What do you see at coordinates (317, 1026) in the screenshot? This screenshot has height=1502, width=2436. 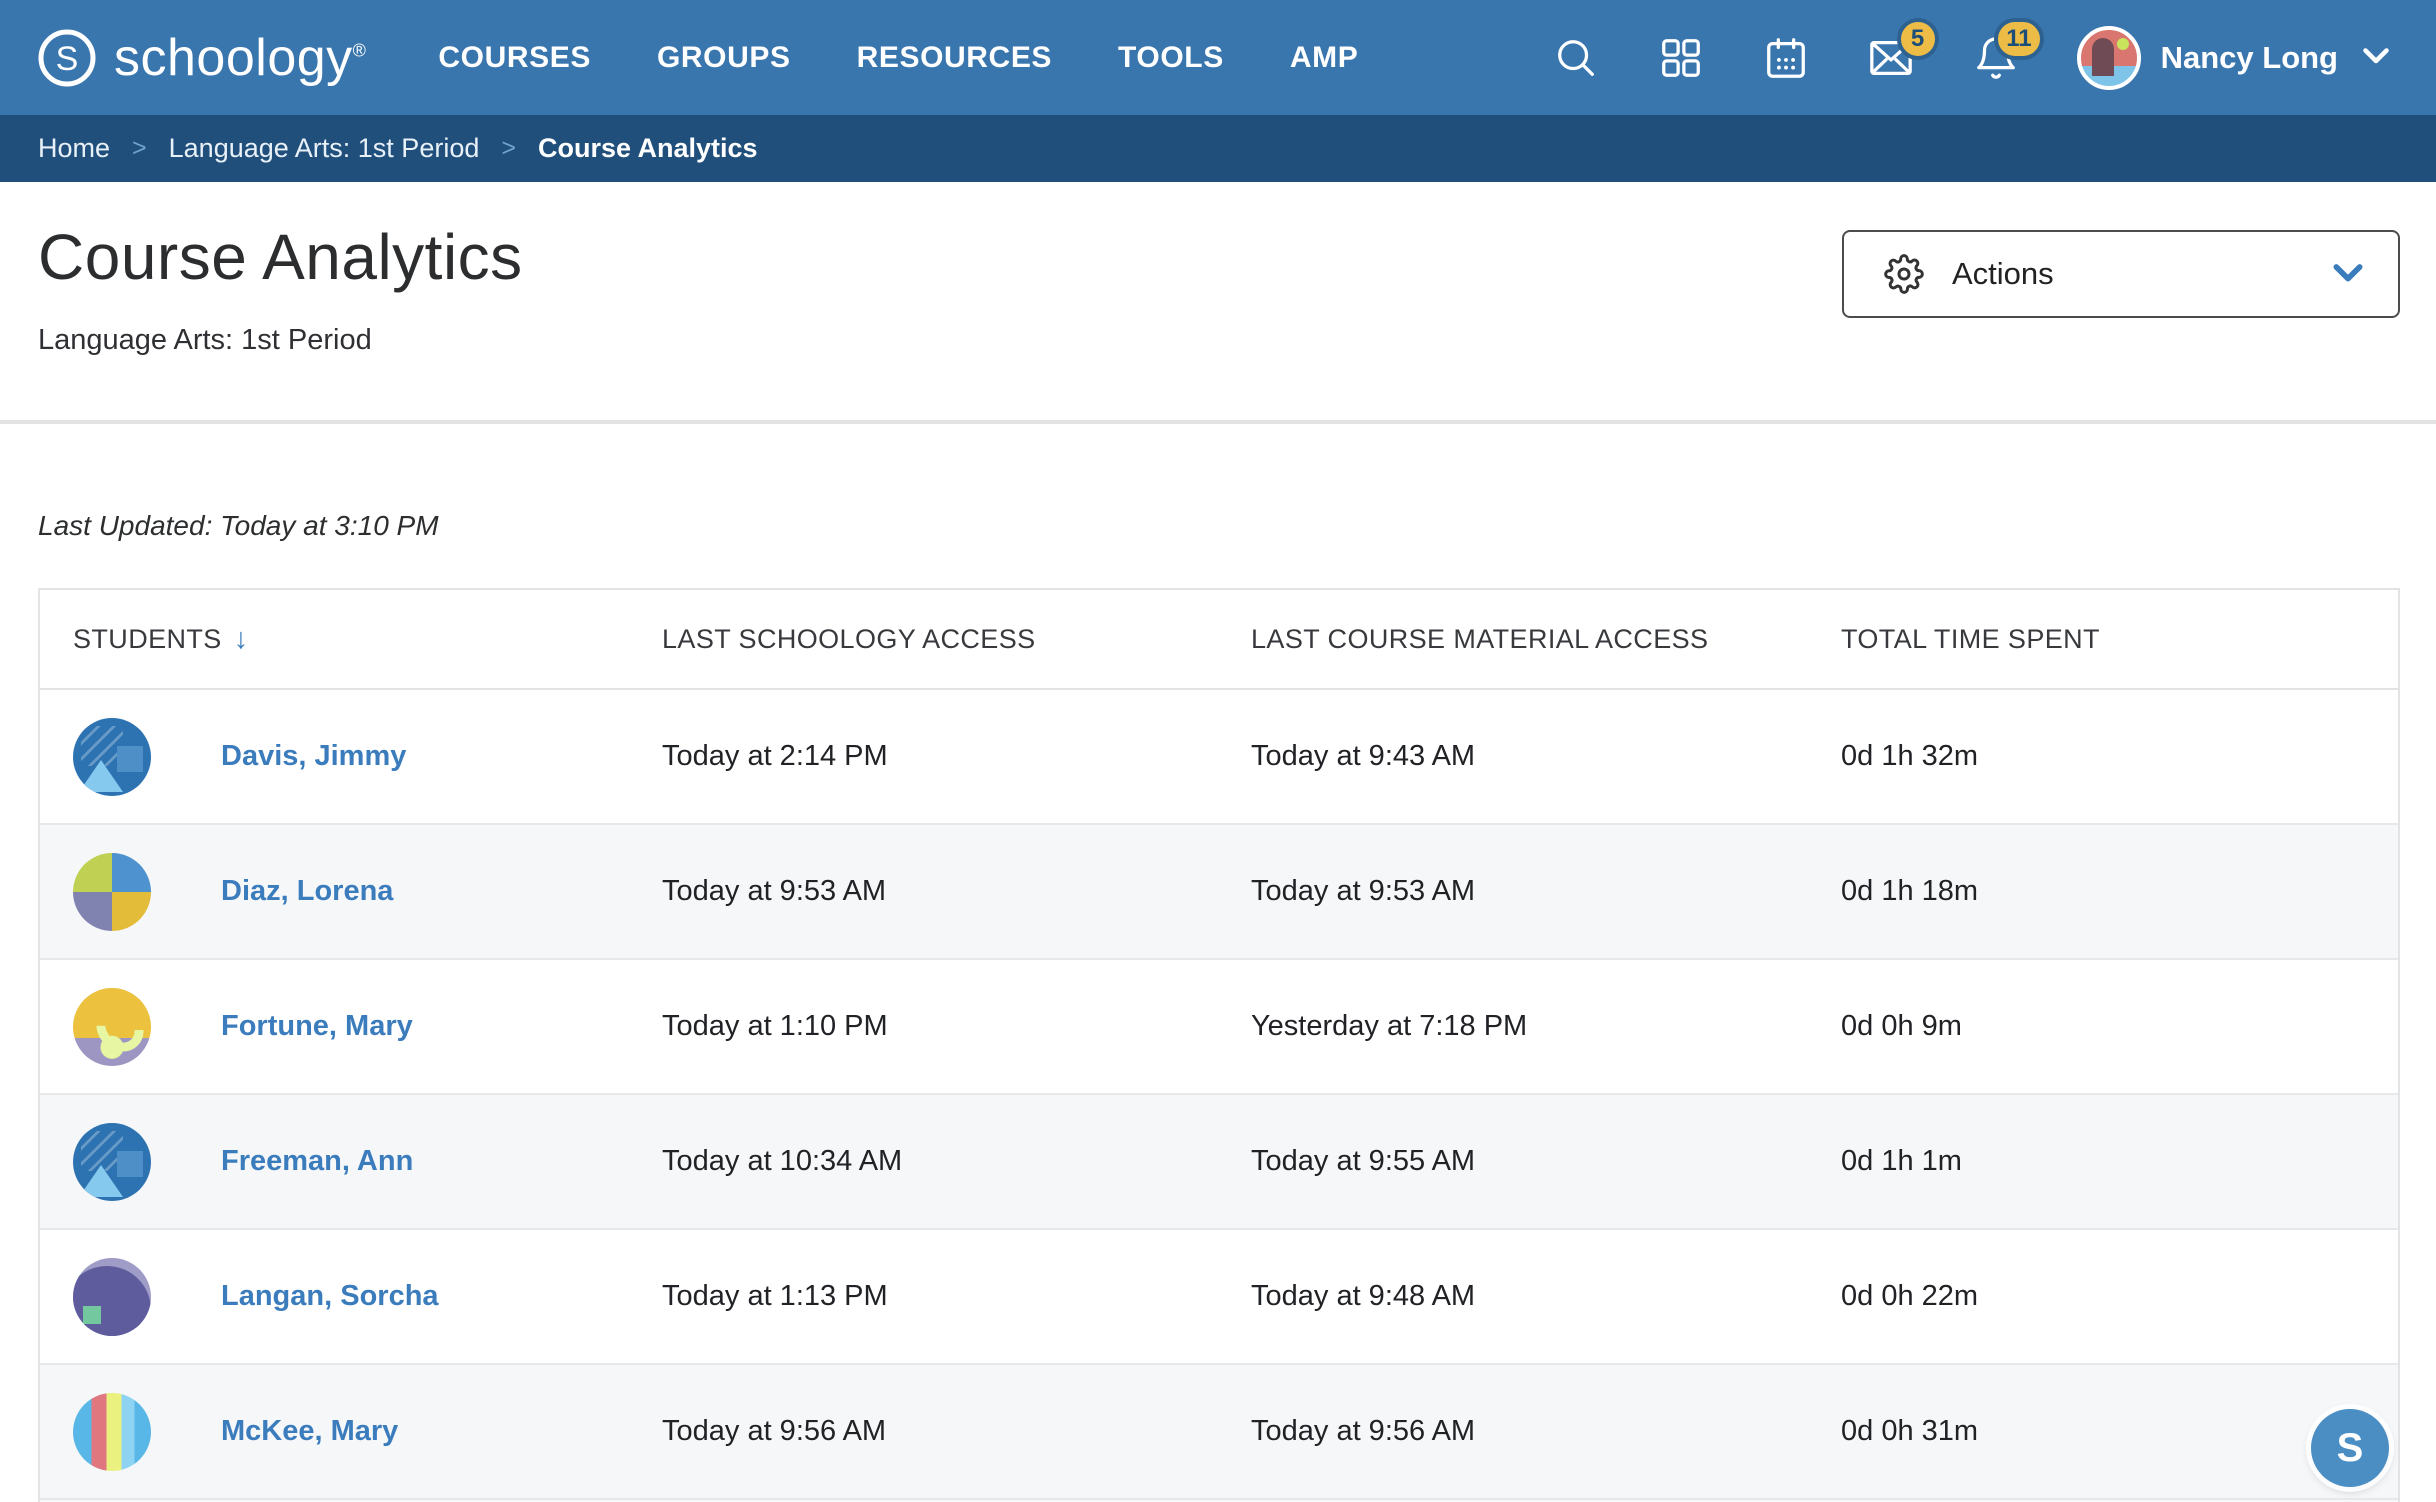 I see `student-name-link: Fortune, Mary` at bounding box center [317, 1026].